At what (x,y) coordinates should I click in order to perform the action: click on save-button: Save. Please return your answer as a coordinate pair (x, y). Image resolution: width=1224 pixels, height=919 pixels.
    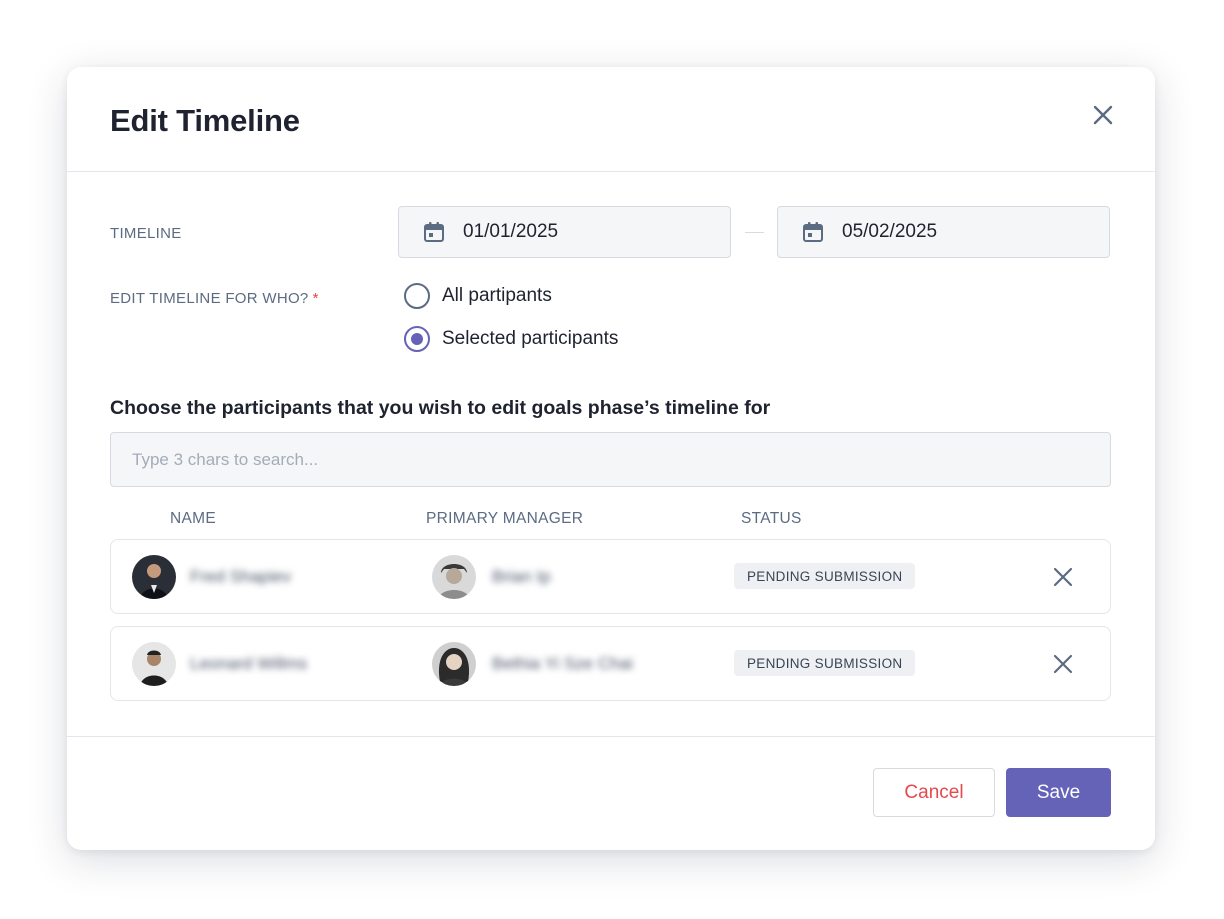
    Looking at the image, I should click on (1058, 792).